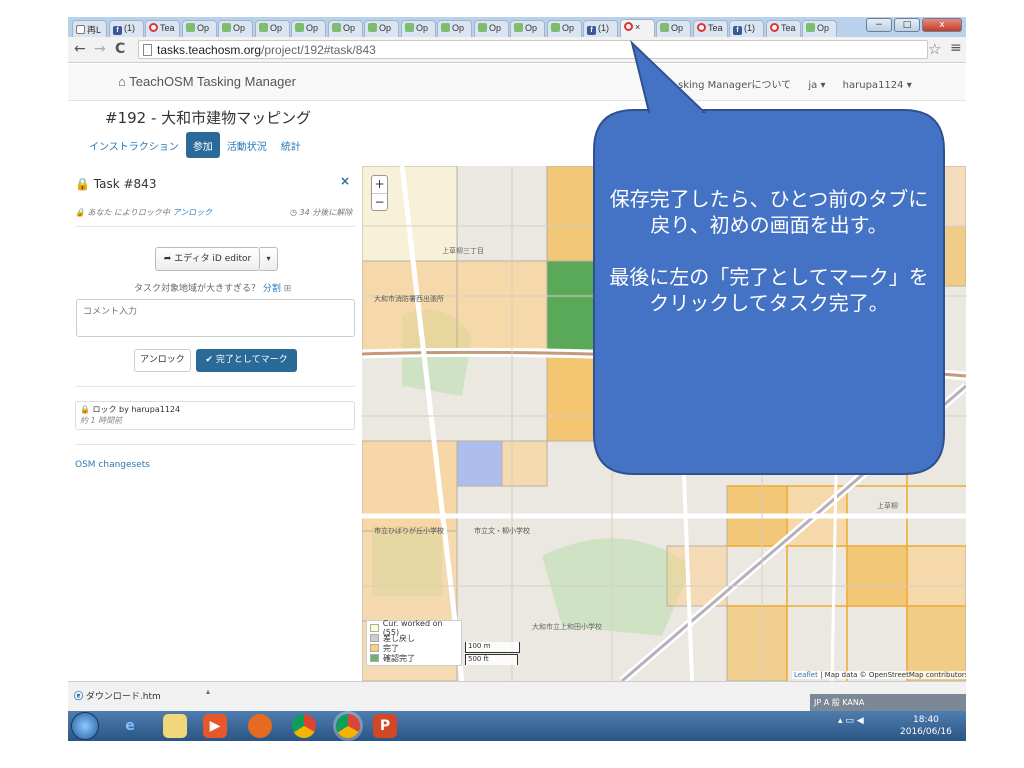 The width and height of the screenshot is (1024, 768). Describe the element at coordinates (348, 726) in the screenshot. I see `chrome-active-icon` at that location.